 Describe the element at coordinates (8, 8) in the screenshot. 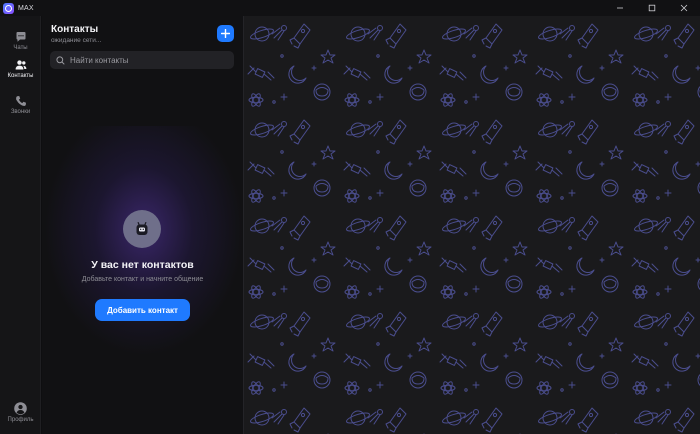

I see `app-logo-icon` at that location.